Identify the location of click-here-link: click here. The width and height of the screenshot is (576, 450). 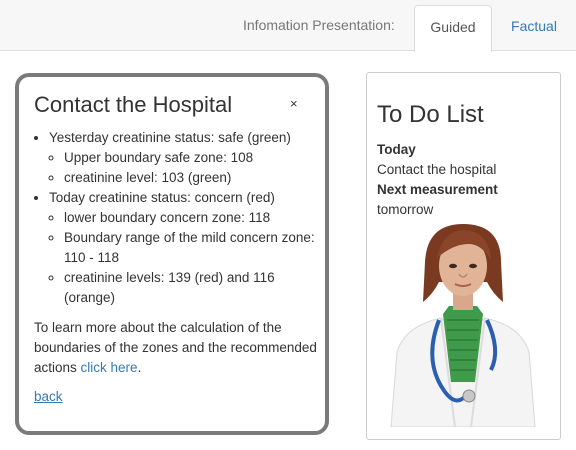
(109, 367).